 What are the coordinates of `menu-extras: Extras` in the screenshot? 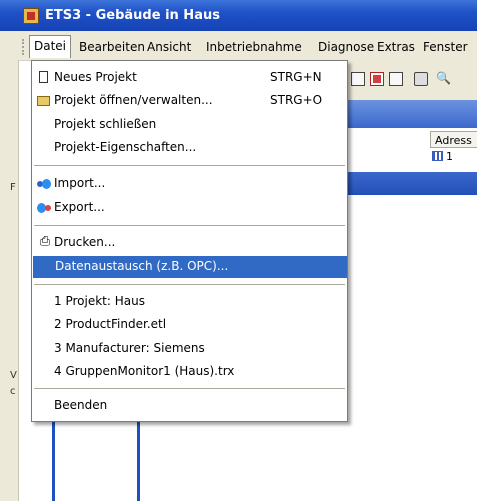 It's located at (396, 47).